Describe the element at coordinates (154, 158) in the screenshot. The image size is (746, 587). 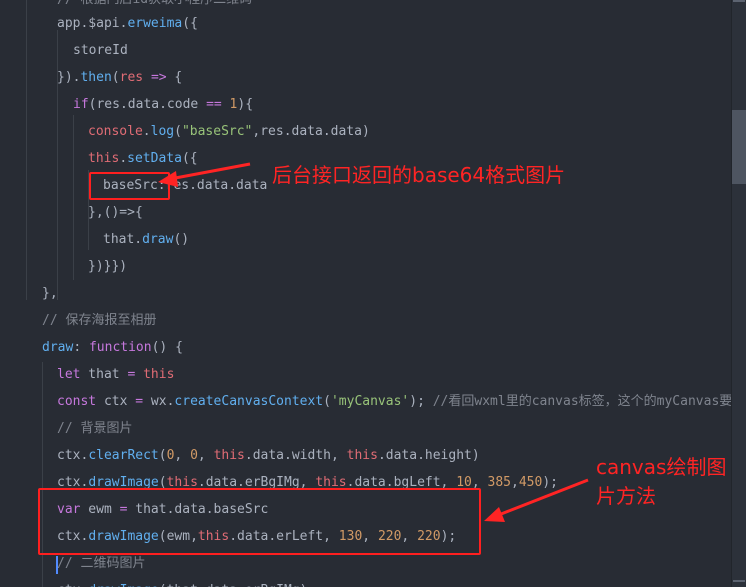
I see `code-token: setData` at that location.